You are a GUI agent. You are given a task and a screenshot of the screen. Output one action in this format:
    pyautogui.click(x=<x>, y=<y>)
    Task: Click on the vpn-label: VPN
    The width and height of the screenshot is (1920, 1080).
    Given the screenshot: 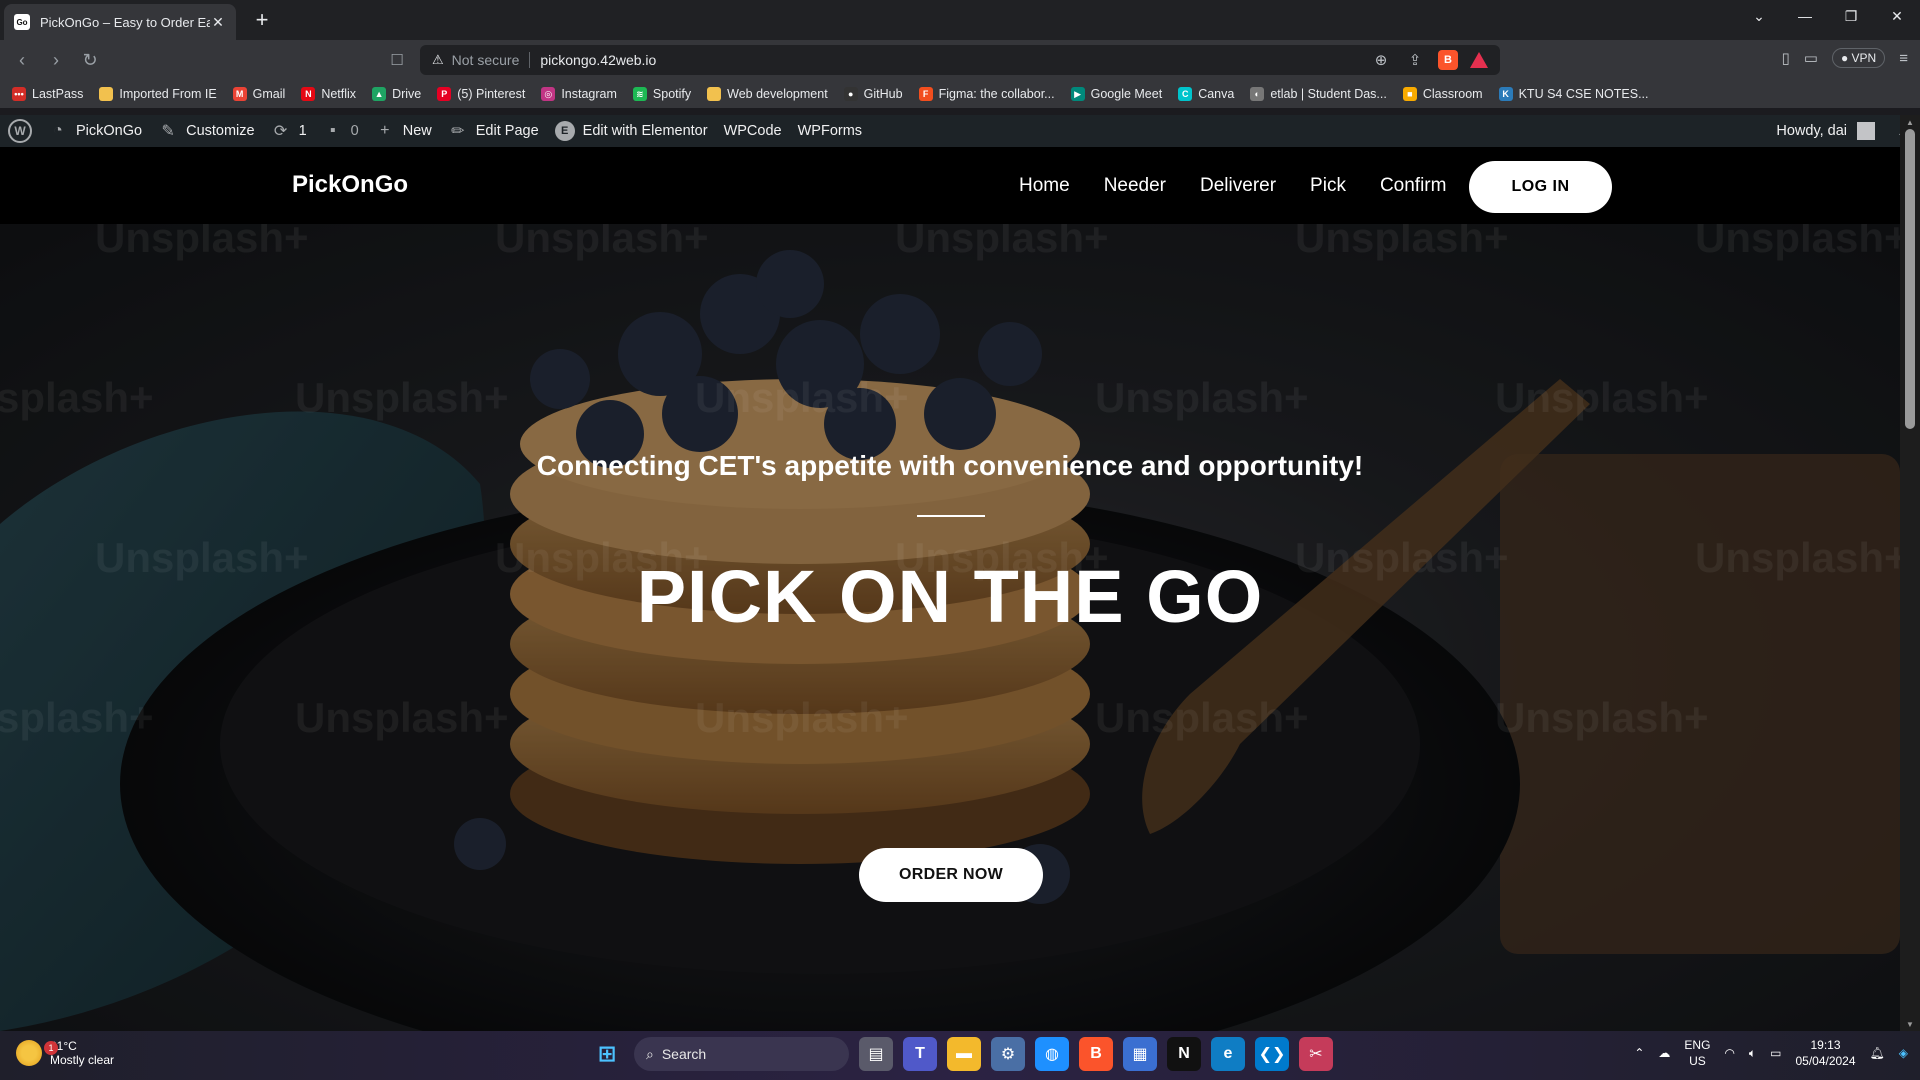 What is the action you would take?
    pyautogui.click(x=1864, y=58)
    